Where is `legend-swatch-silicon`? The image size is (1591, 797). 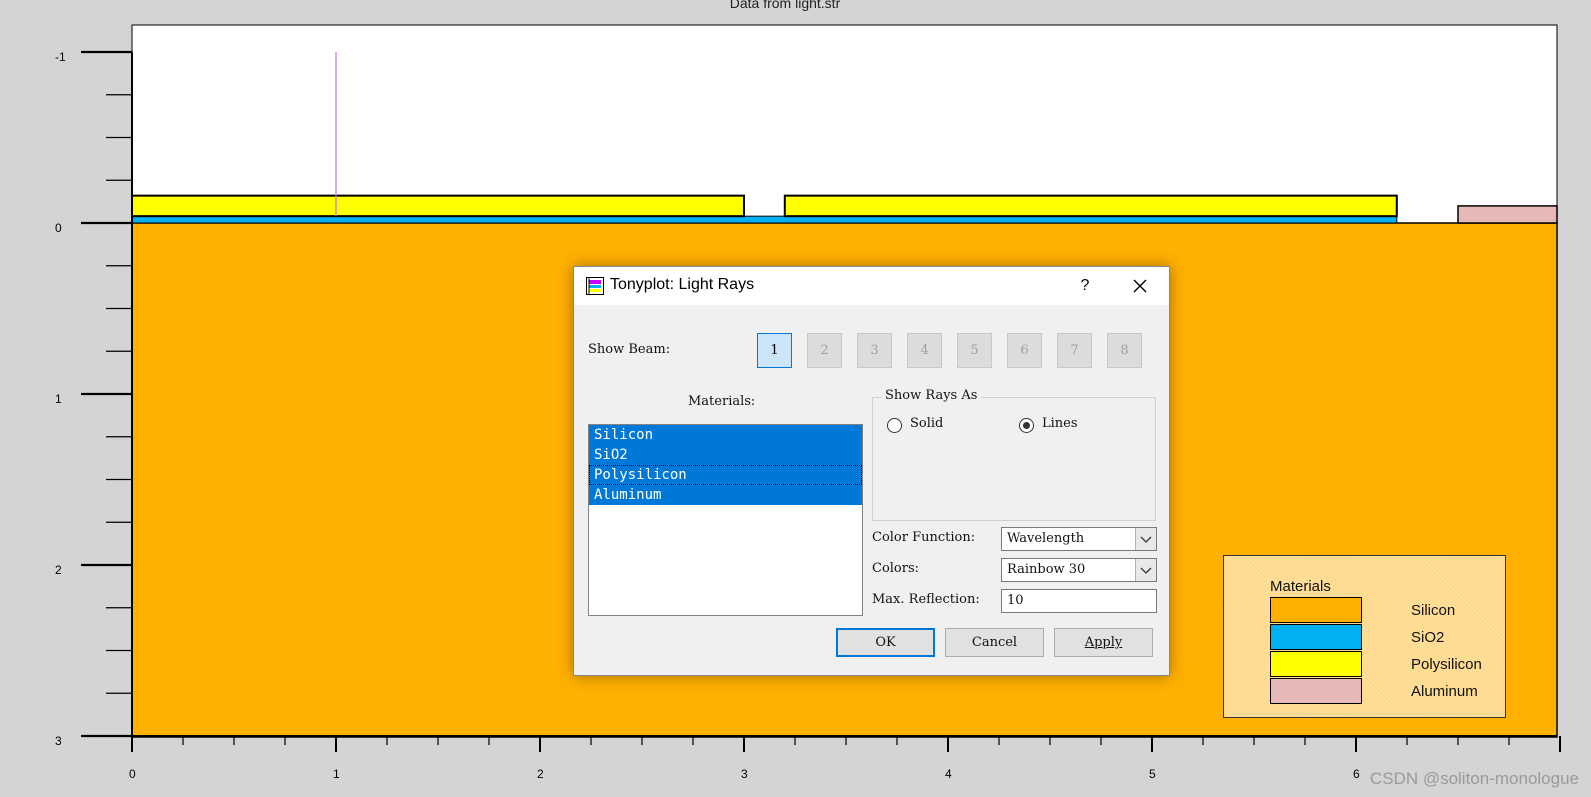 legend-swatch-silicon is located at coordinates (1316, 610).